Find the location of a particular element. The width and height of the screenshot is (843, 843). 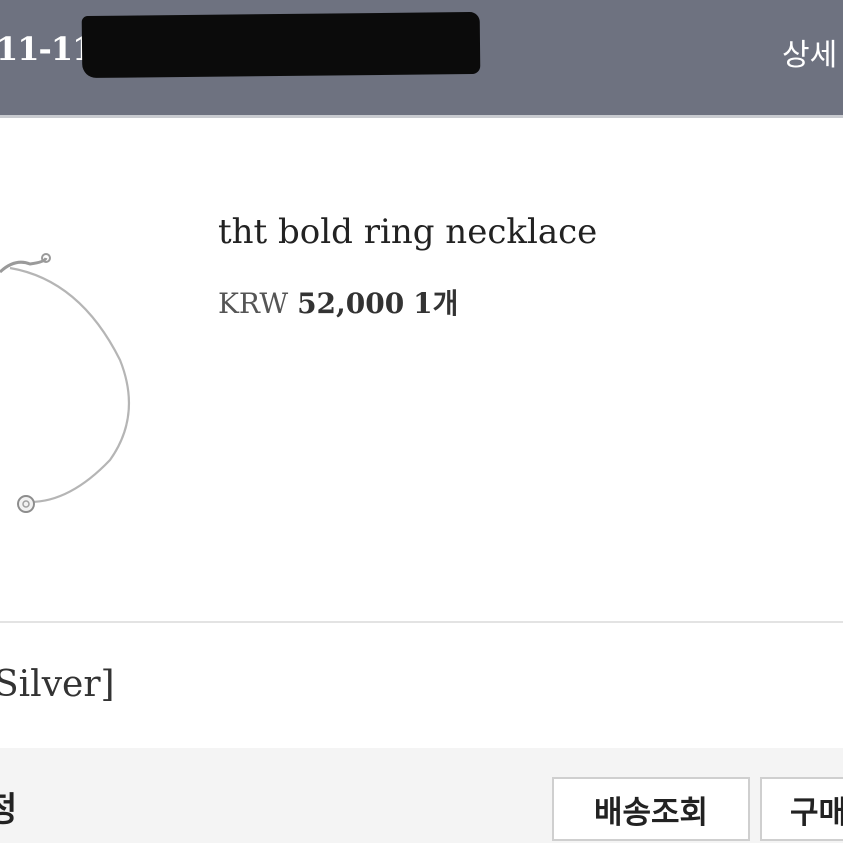

price-row: KRW 52,000 1개 is located at coordinates (338, 302).